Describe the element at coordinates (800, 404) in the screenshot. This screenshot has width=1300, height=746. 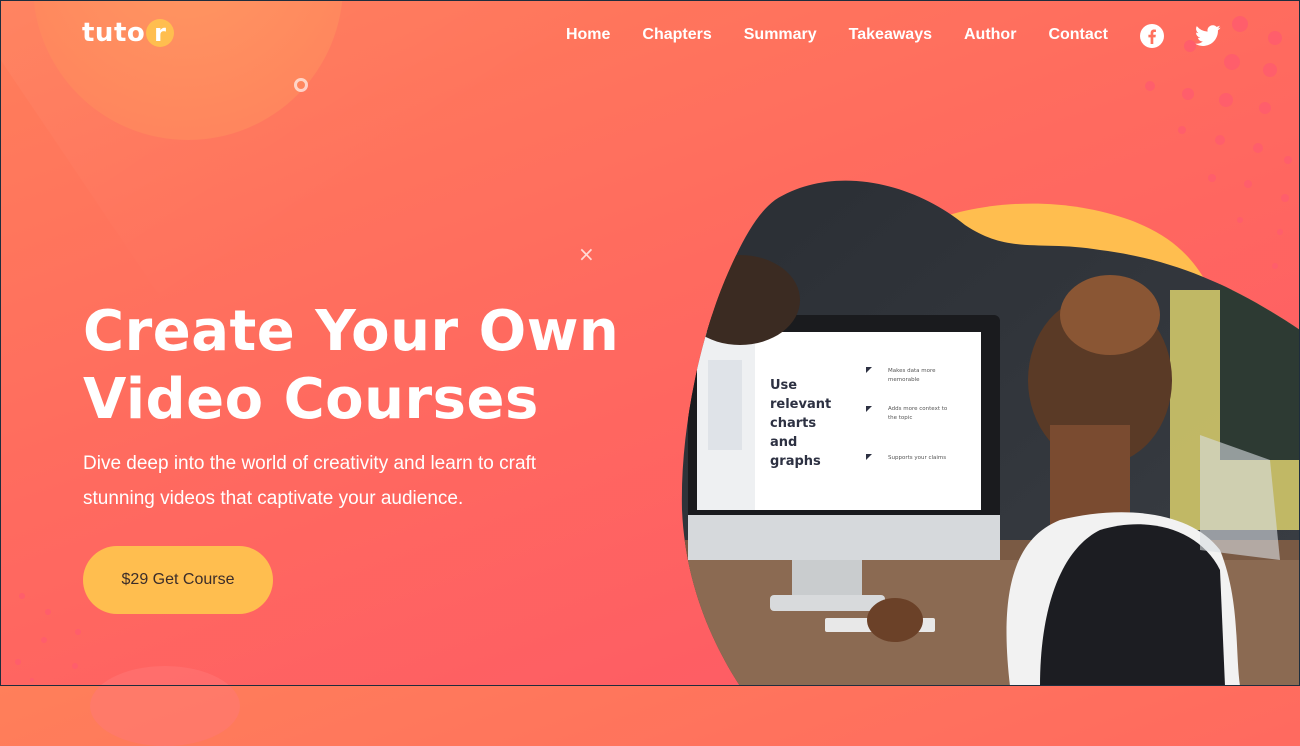
I see `screen-heading-line: relevant` at that location.